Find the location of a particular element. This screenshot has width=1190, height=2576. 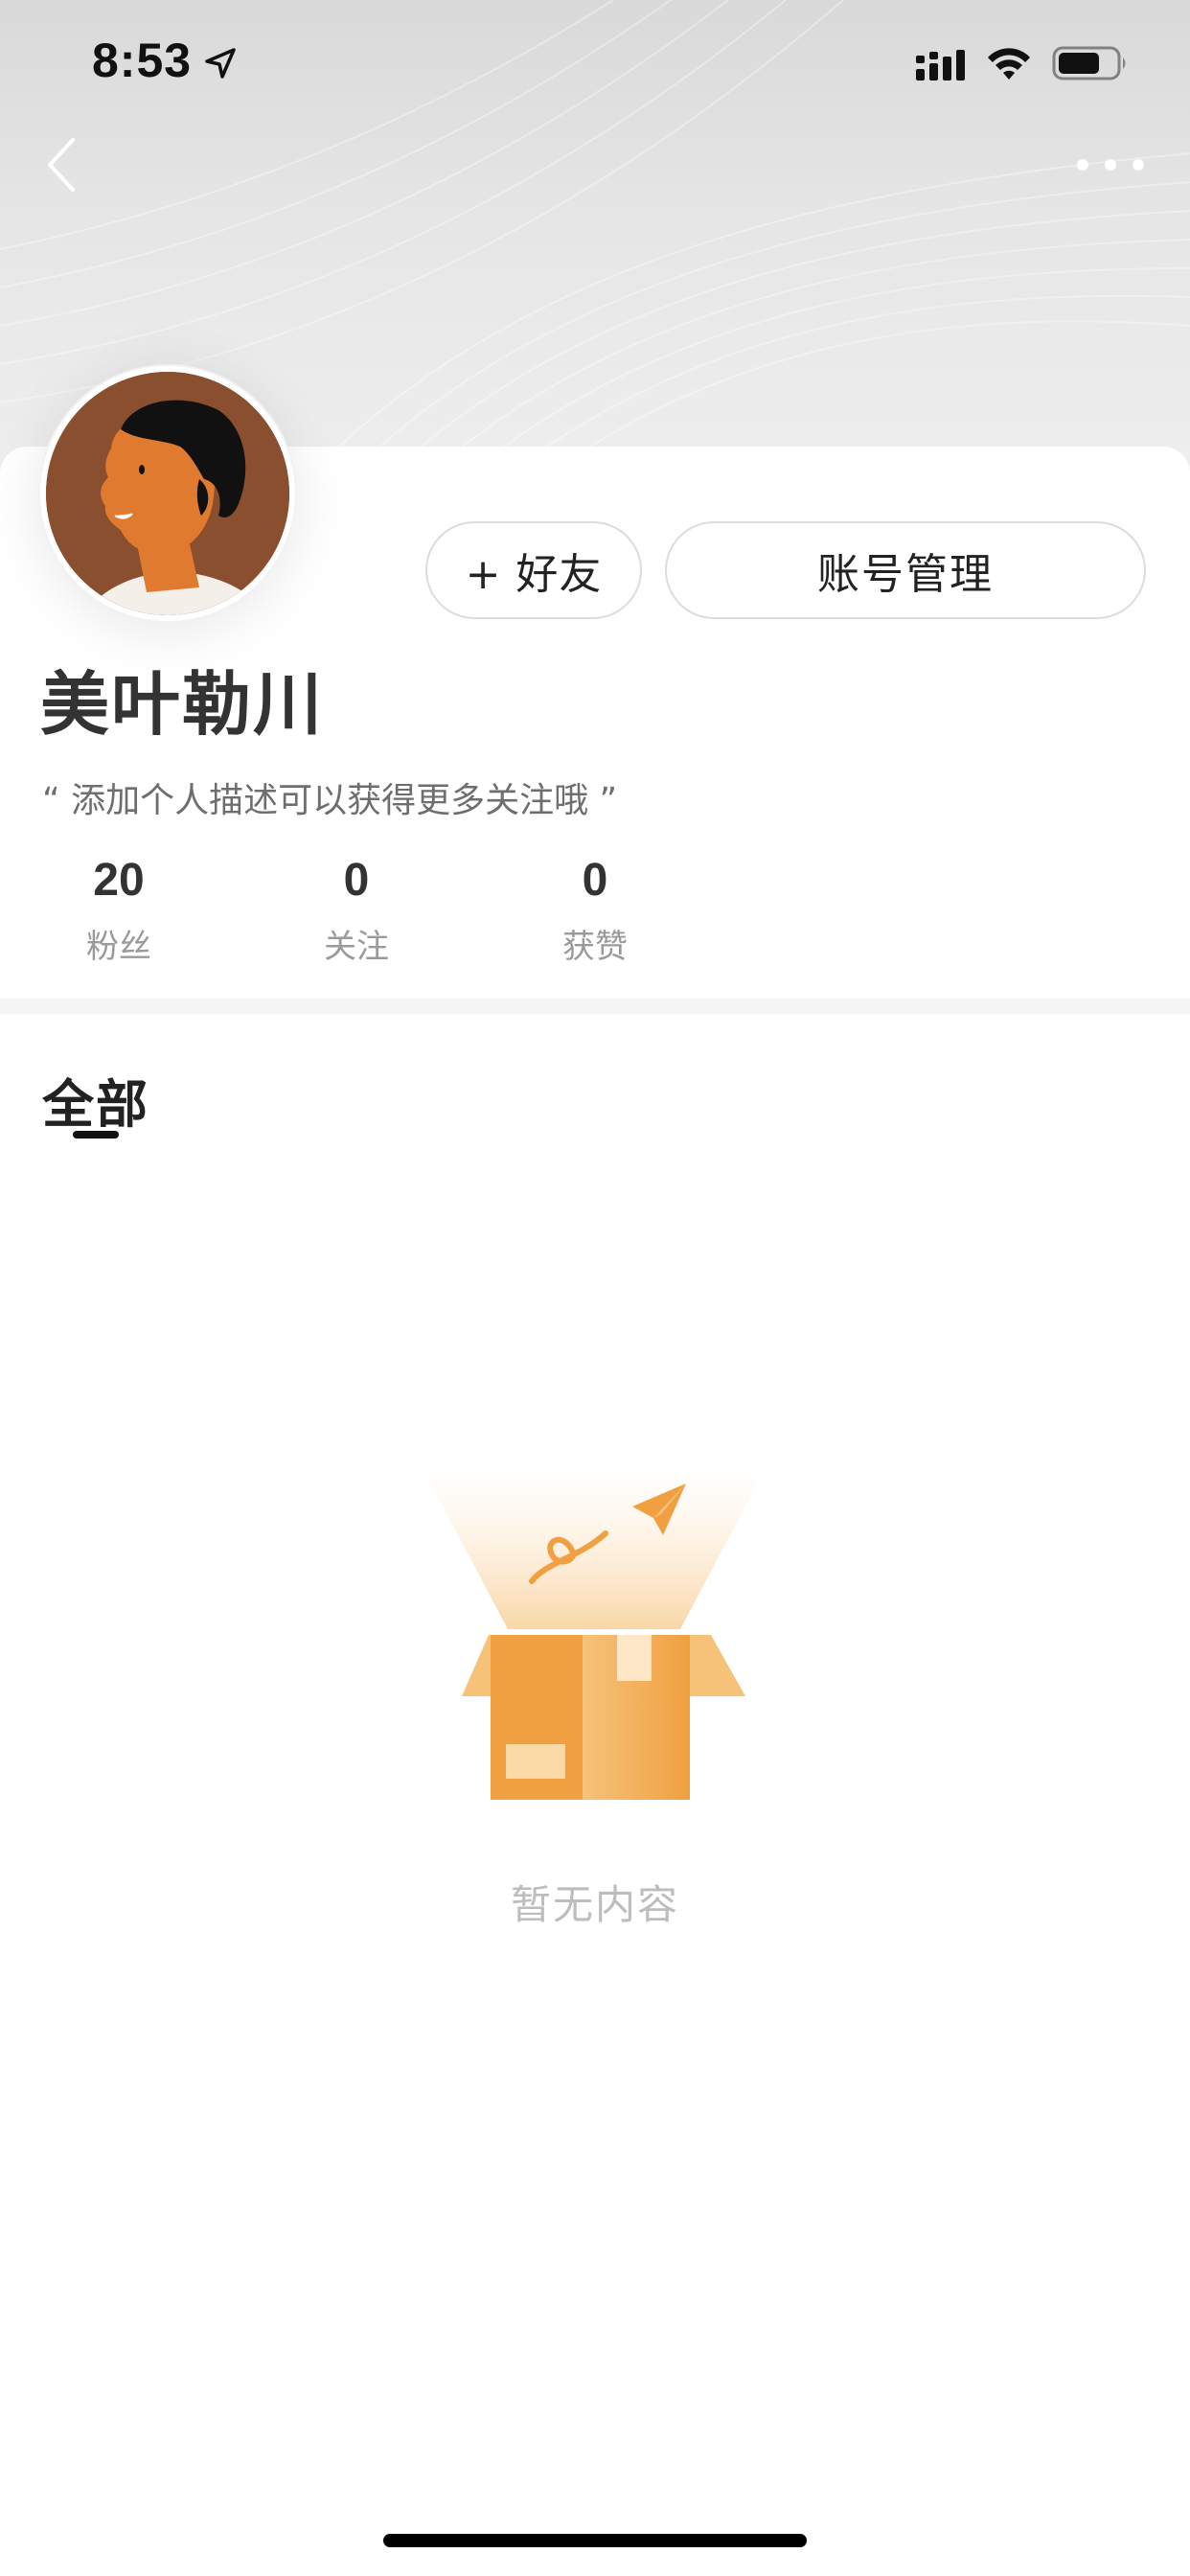

add-friend-button: + 好友 is located at coordinates (533, 570).